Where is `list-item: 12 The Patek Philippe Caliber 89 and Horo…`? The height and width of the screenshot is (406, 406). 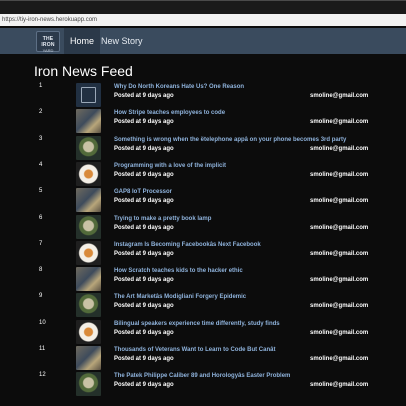 list-item: 12 The Patek Philippe Caliber 89 and Horo… is located at coordinates (203, 385).